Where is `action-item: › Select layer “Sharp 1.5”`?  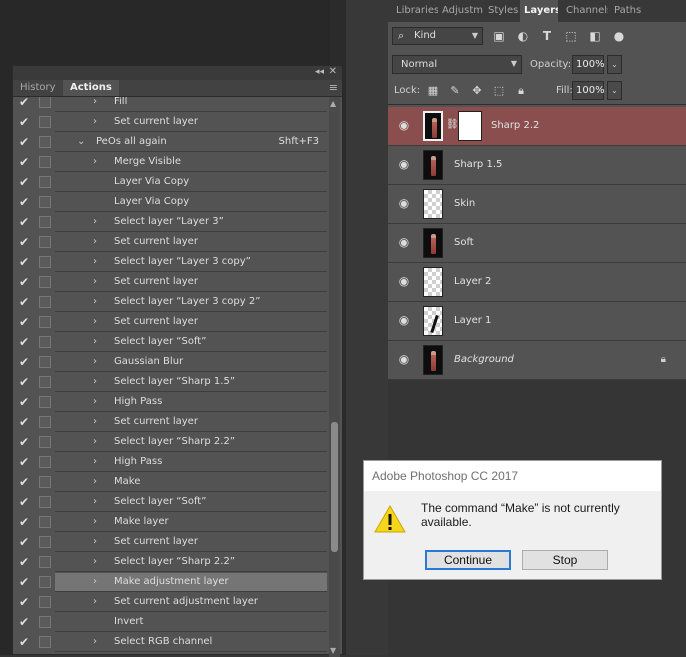
action-item: › Select layer “Sharp 1.5” is located at coordinates (191, 382).